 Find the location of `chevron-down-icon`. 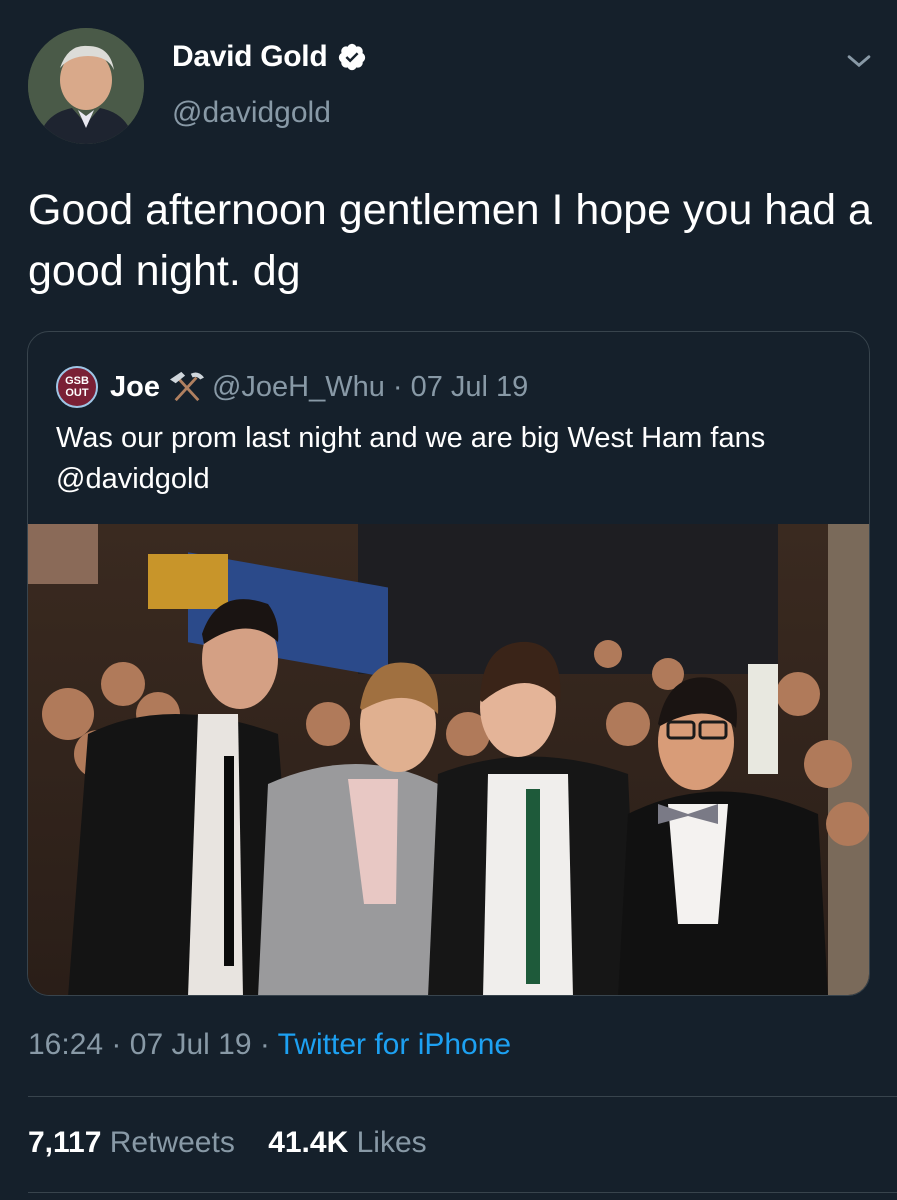

chevron-down-icon is located at coordinates (859, 61).